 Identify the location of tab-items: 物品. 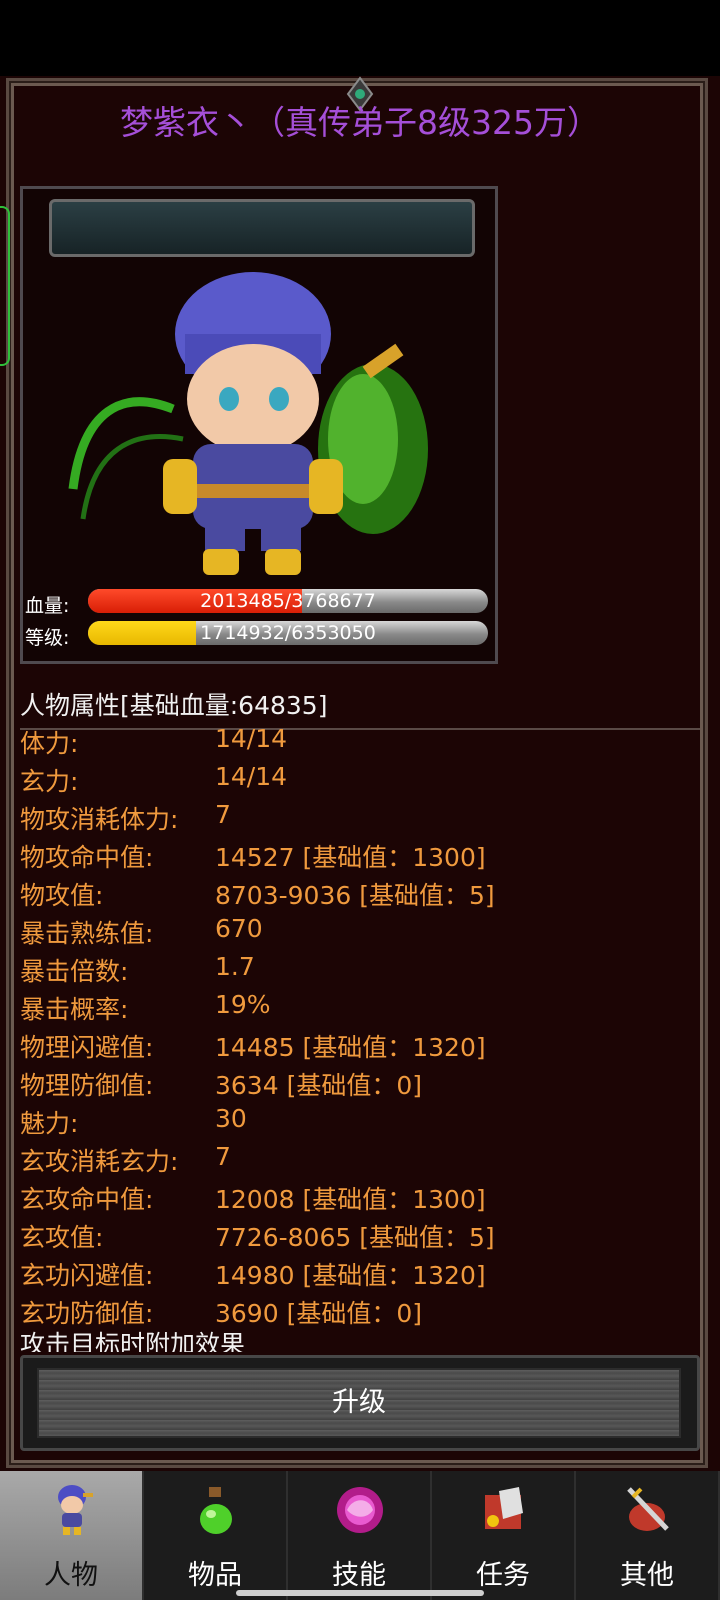
(216, 1535).